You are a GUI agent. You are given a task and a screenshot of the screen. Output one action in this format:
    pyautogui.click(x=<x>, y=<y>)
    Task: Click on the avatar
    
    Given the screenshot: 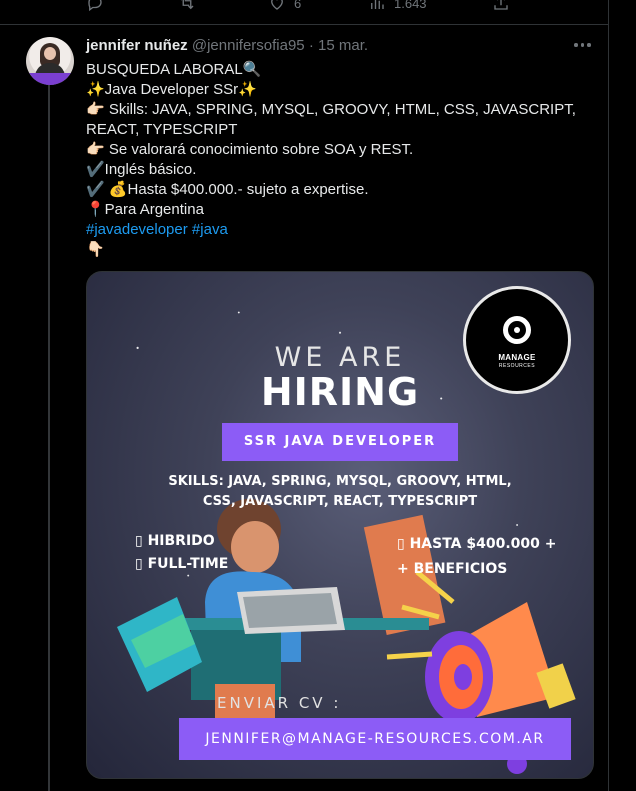 What is the action you would take?
    pyautogui.click(x=50, y=61)
    